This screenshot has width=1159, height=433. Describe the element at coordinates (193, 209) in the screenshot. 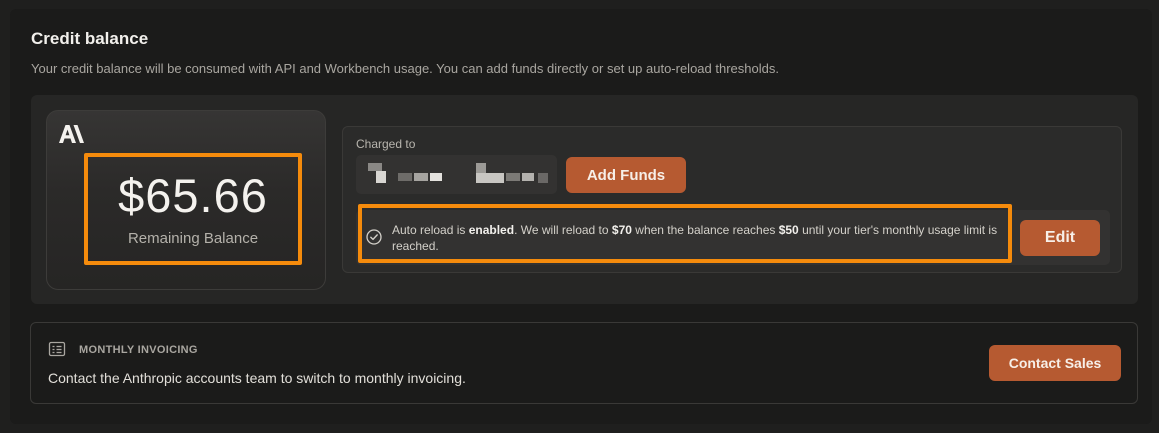

I see `highlight-box-balance` at that location.